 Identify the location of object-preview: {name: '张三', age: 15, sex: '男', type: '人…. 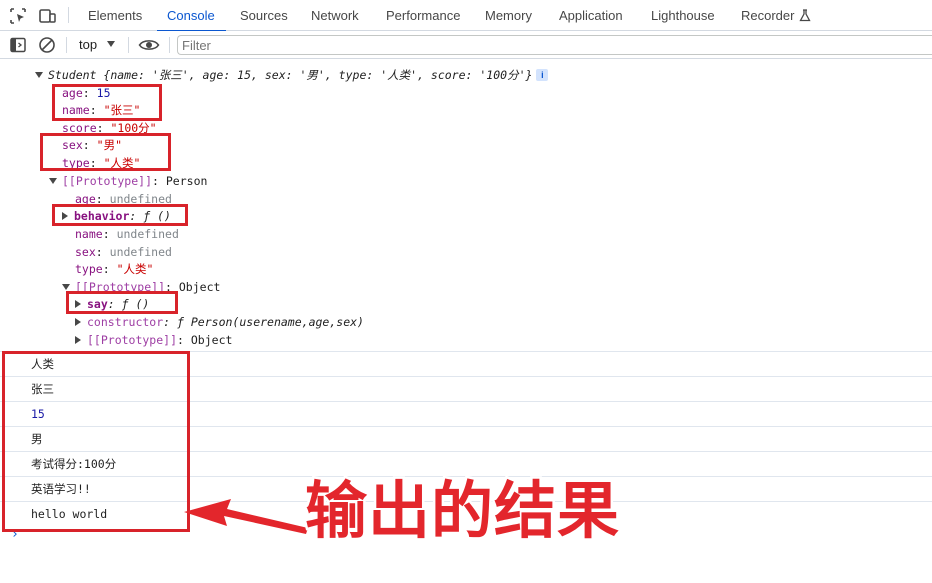
(318, 75).